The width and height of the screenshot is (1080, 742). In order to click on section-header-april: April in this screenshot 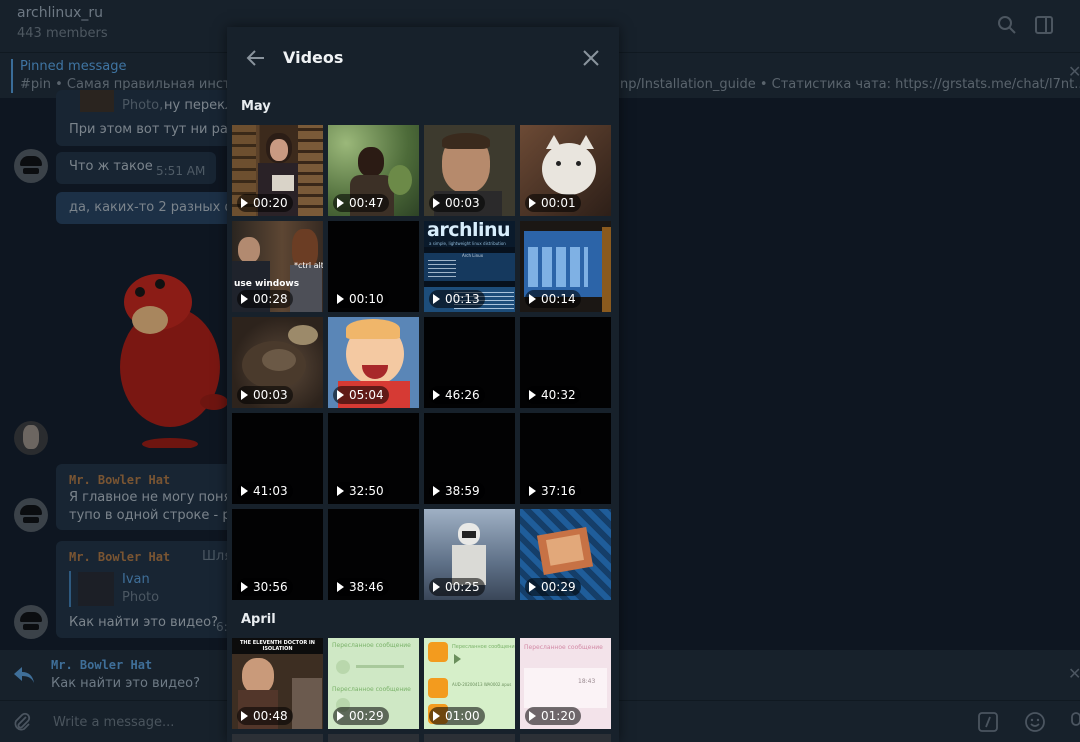, I will do `click(258, 619)`.